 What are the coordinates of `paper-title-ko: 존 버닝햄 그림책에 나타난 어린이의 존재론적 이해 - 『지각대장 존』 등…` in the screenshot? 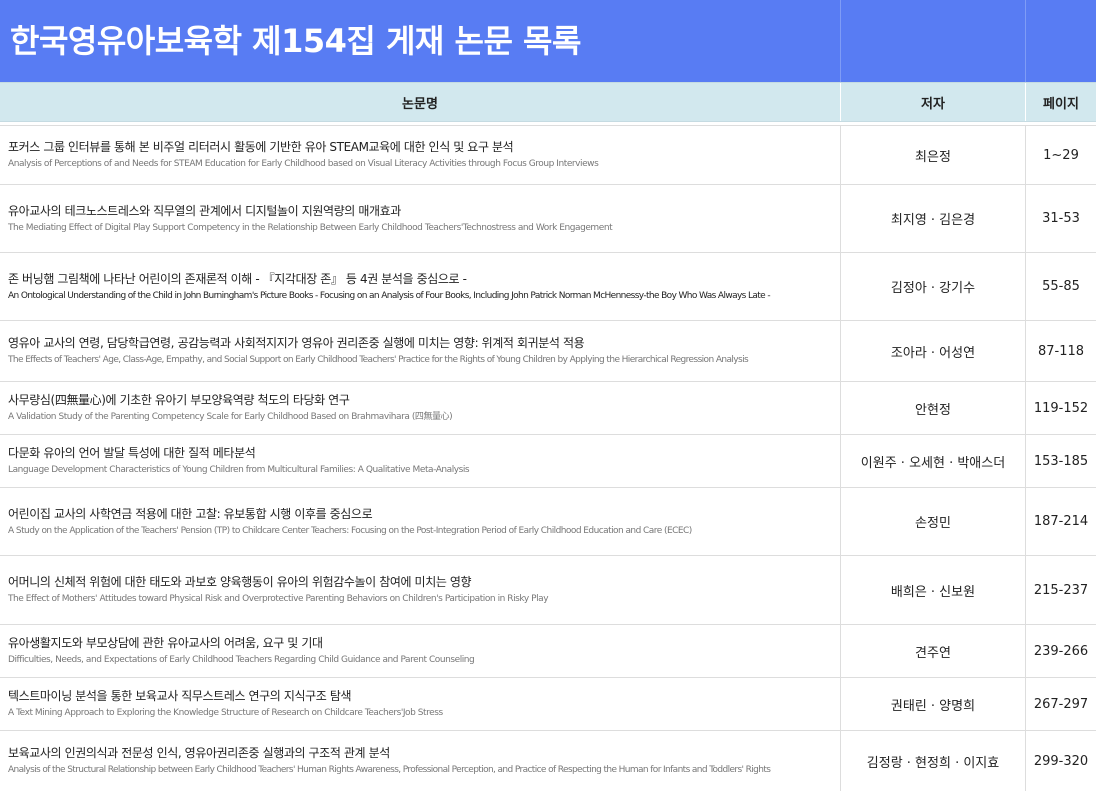 It's located at (237, 278).